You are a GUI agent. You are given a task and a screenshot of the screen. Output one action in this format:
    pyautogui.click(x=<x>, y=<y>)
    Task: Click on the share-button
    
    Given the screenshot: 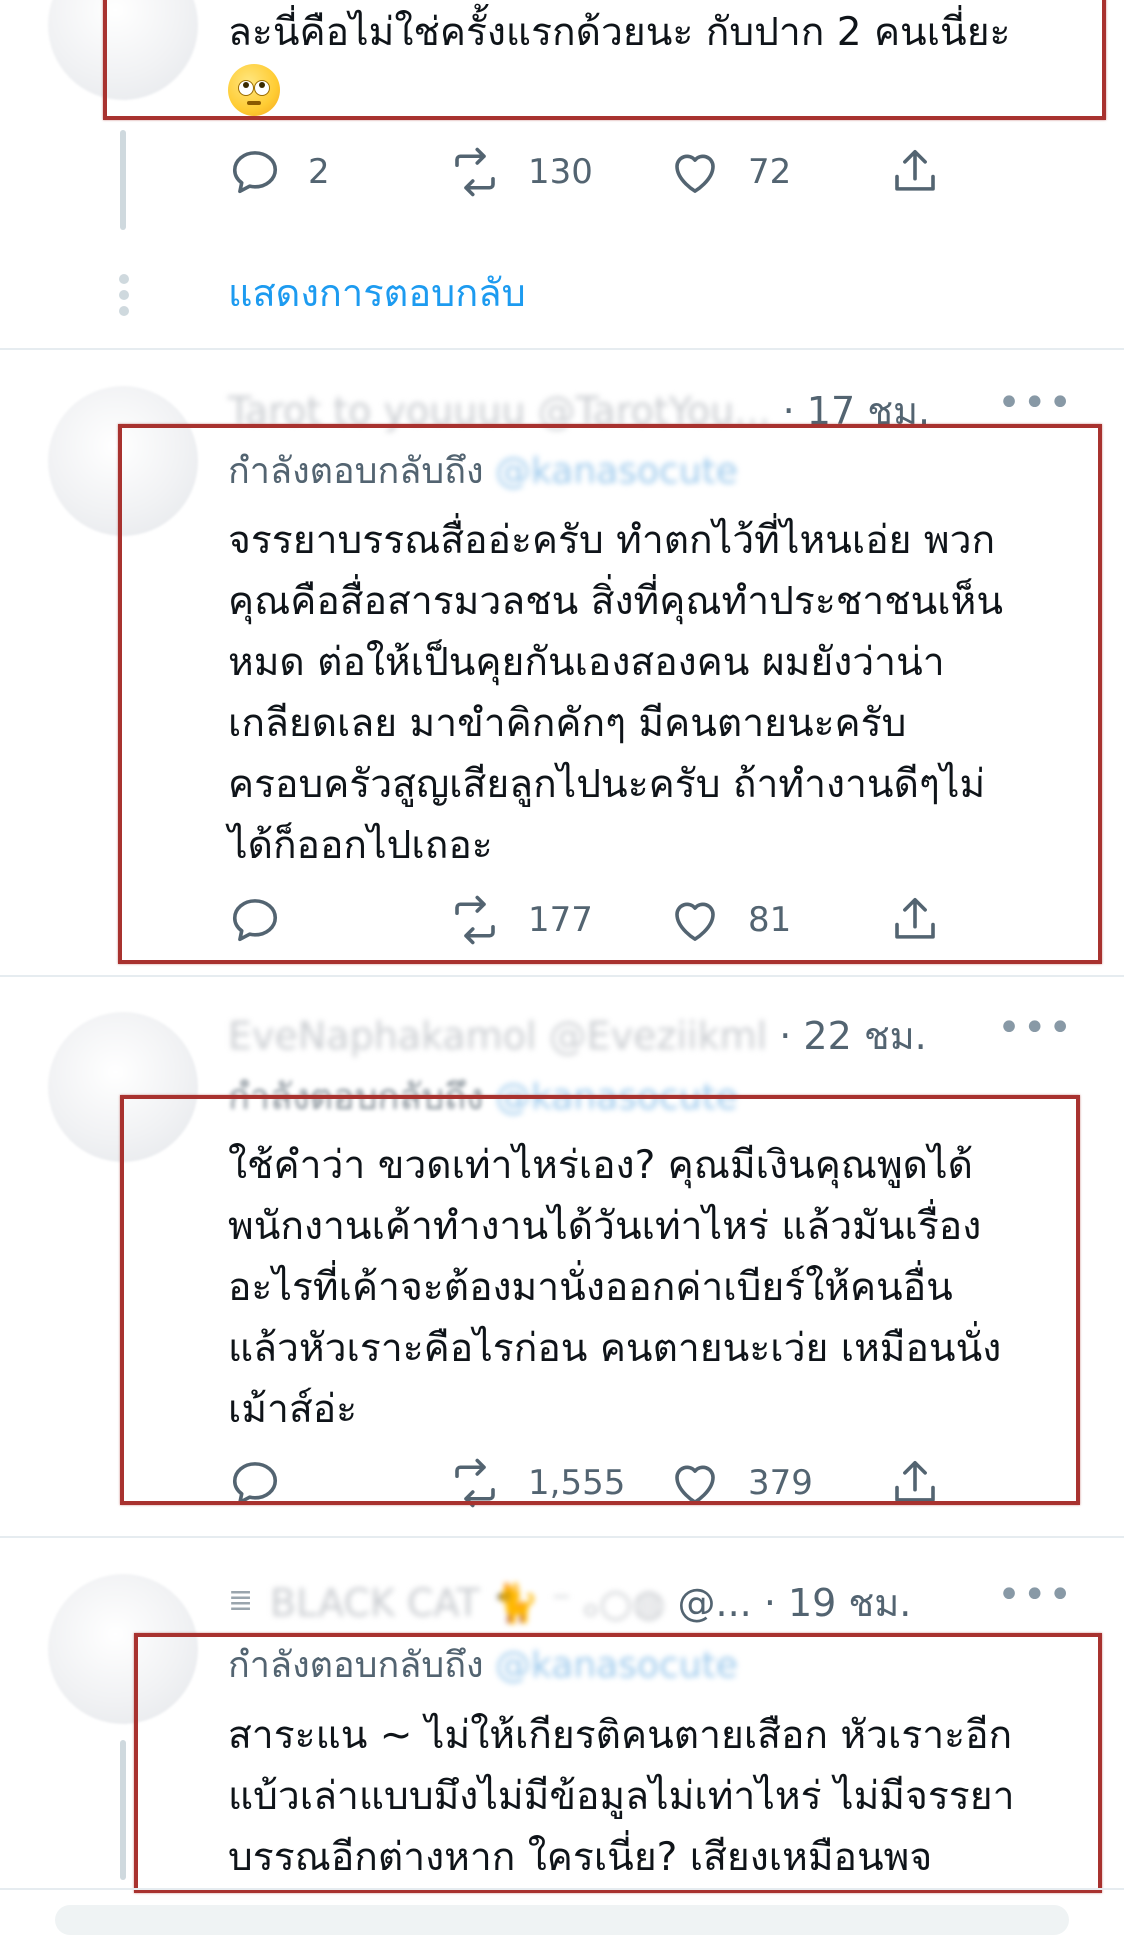 What is the action you would take?
    pyautogui.click(x=915, y=172)
    